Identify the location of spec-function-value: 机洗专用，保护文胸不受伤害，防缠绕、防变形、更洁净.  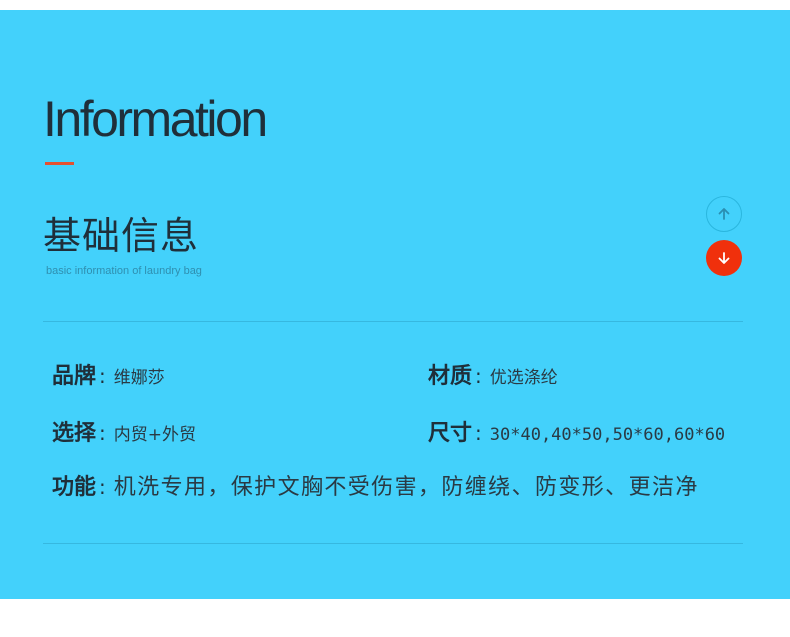
(406, 487).